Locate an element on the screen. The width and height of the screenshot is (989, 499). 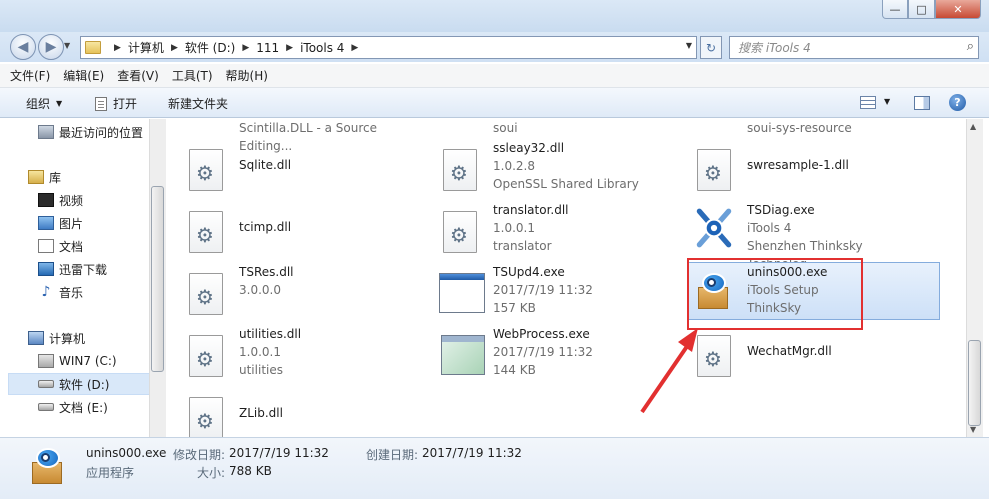
file-item: tcimp.dll is located at coordinates (292, 230).